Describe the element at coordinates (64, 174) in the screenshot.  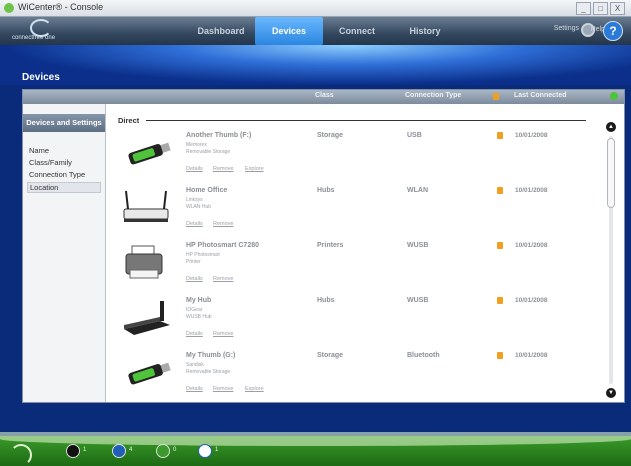
I see `sidebar-item-connection-type: Connection Type` at that location.